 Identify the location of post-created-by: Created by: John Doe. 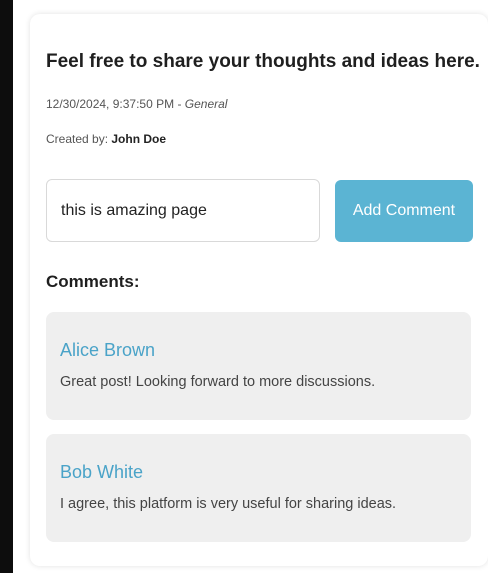
(106, 139).